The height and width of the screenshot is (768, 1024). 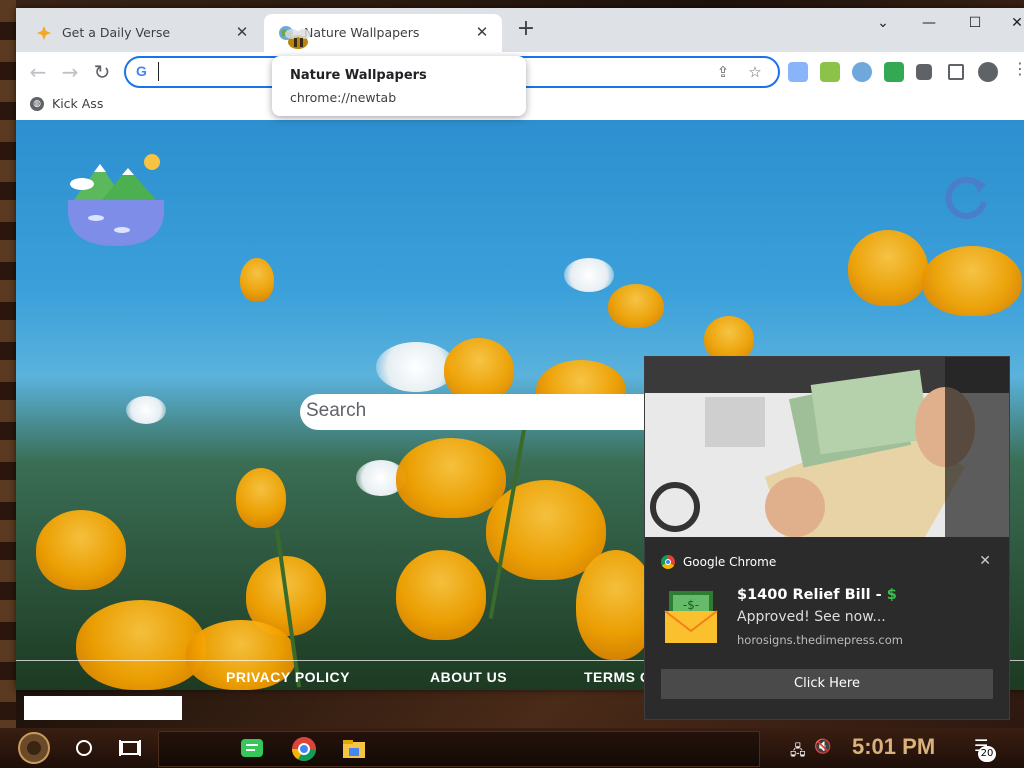 I want to click on privacy-policy-link: PRIVACY POLICY, so click(x=288, y=677).